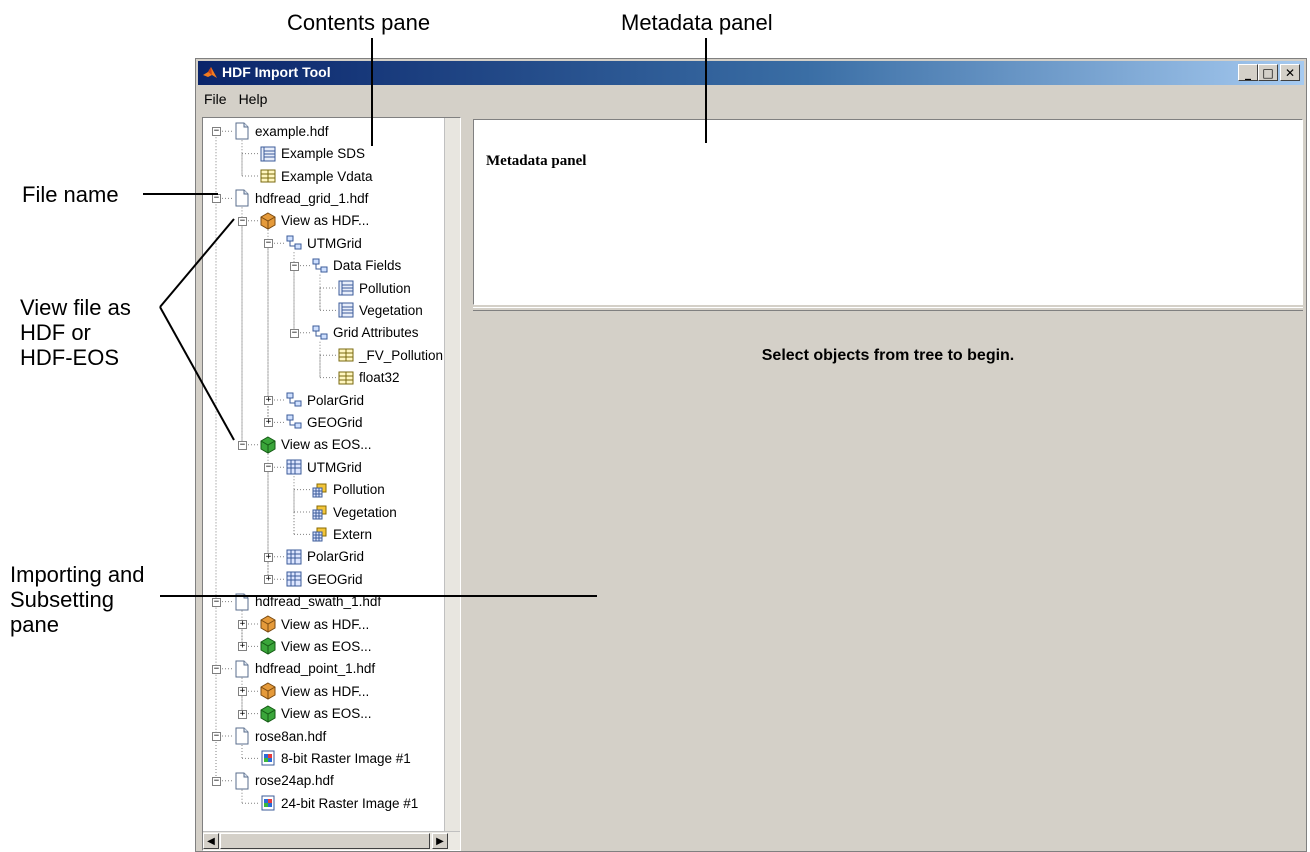 The height and width of the screenshot is (852, 1310). Describe the element at coordinates (888, 309) in the screenshot. I see `pane-splitter` at that location.